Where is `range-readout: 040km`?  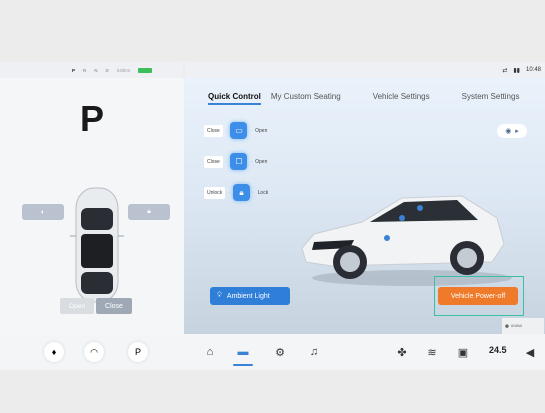 range-readout: 040km is located at coordinates (123, 70).